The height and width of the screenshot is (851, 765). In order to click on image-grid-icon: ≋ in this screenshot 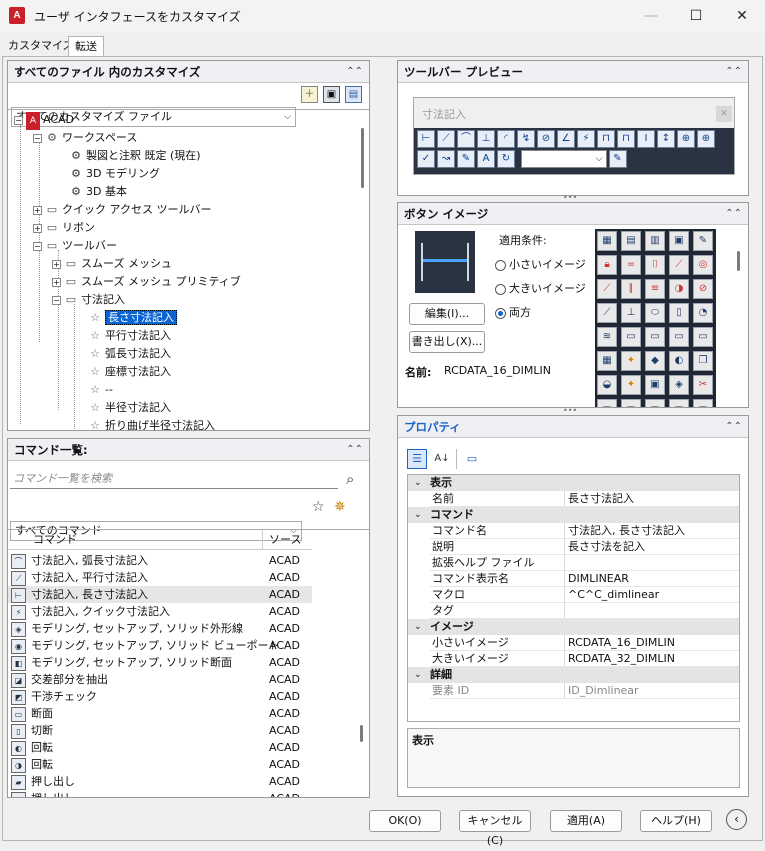, I will do `click(607, 337)`.